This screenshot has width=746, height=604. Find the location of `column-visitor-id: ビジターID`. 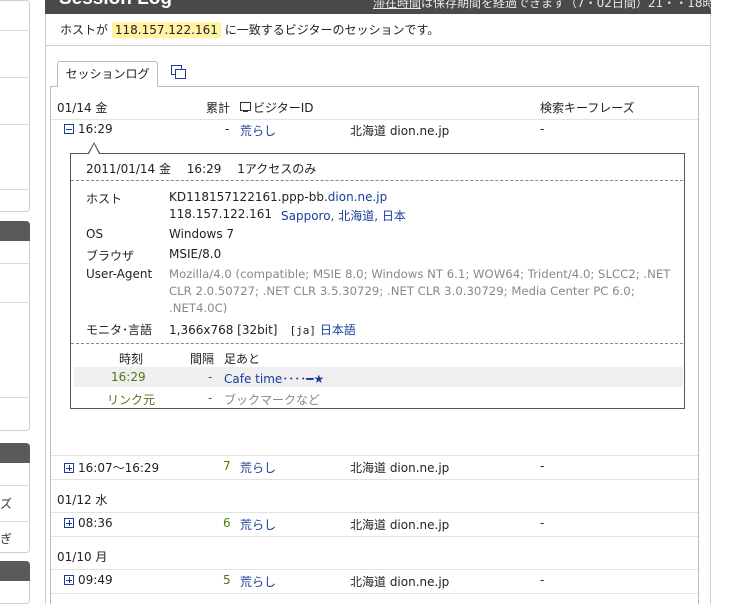

column-visitor-id: ビジターID is located at coordinates (277, 107).